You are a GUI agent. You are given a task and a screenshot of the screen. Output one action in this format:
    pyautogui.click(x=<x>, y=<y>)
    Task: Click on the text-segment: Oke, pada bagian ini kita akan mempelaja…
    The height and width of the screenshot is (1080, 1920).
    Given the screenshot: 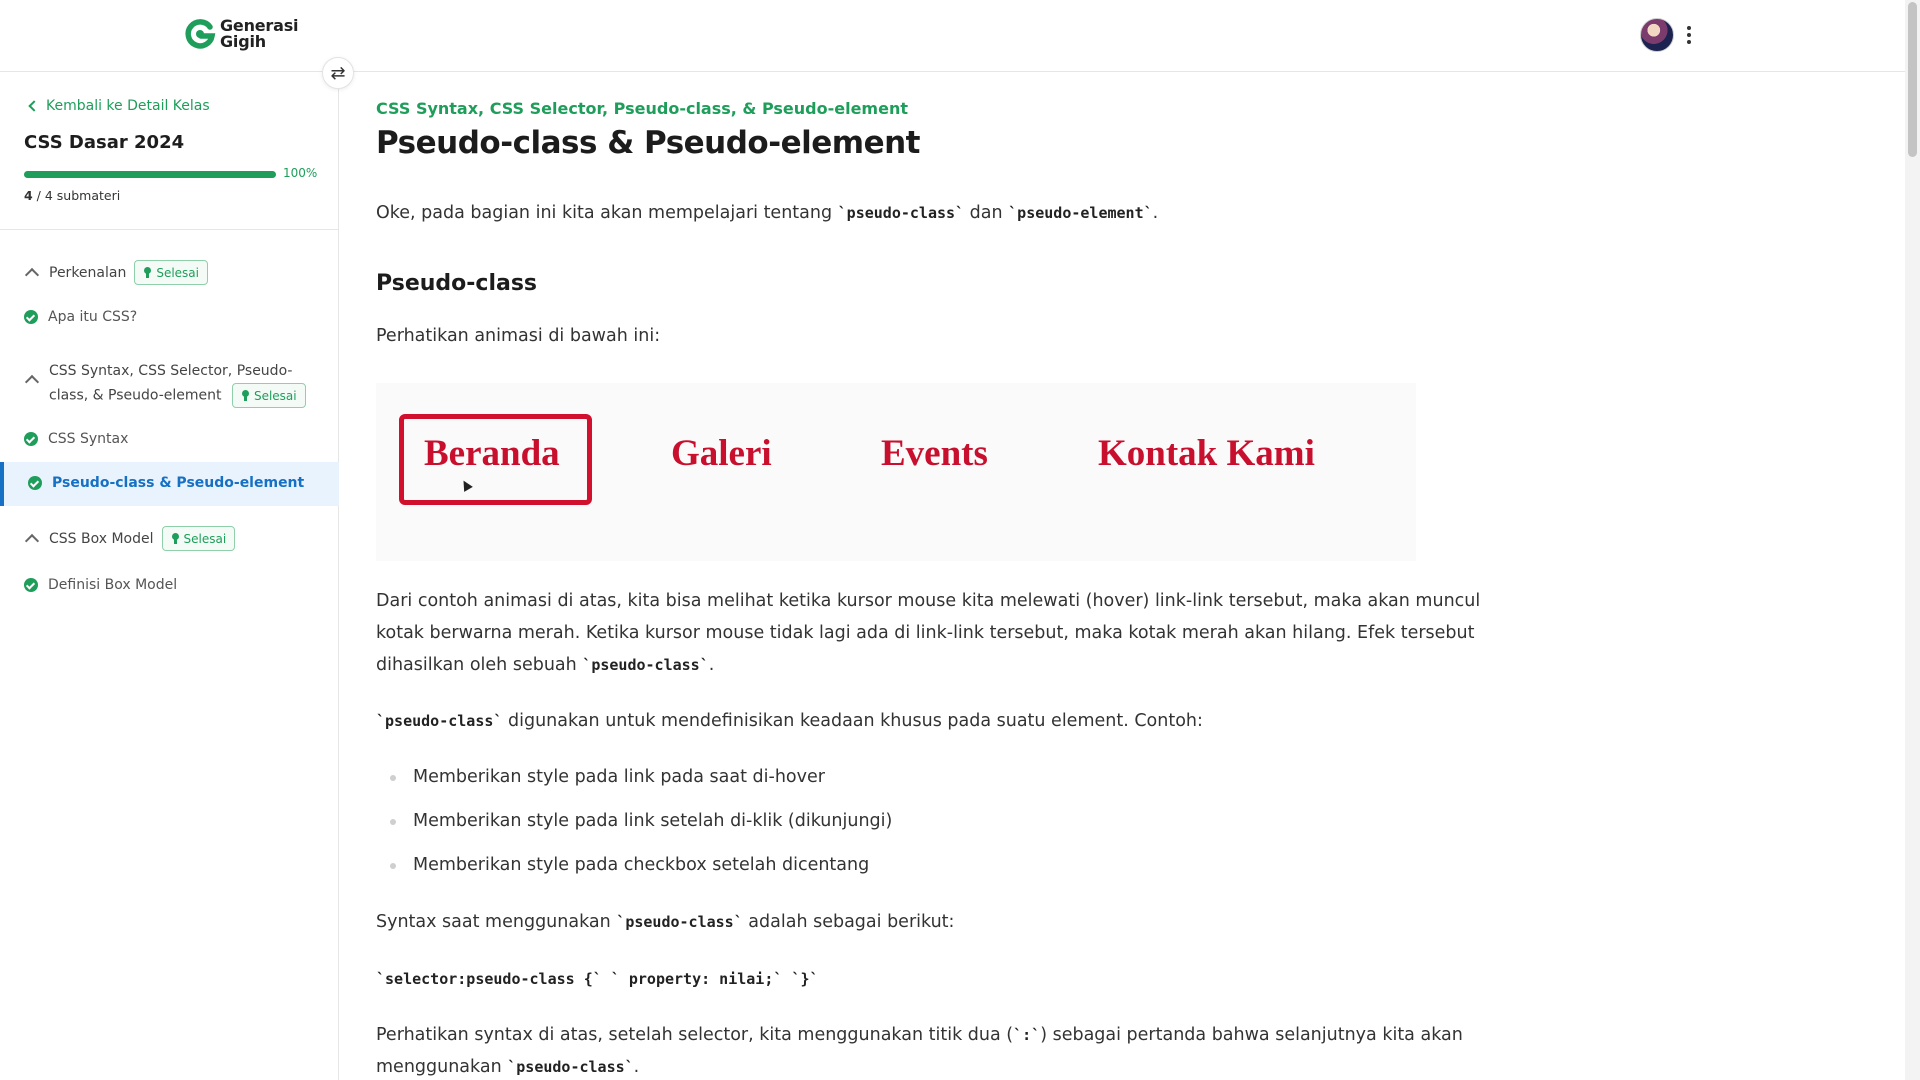 What is the action you would take?
    pyautogui.click(x=607, y=213)
    